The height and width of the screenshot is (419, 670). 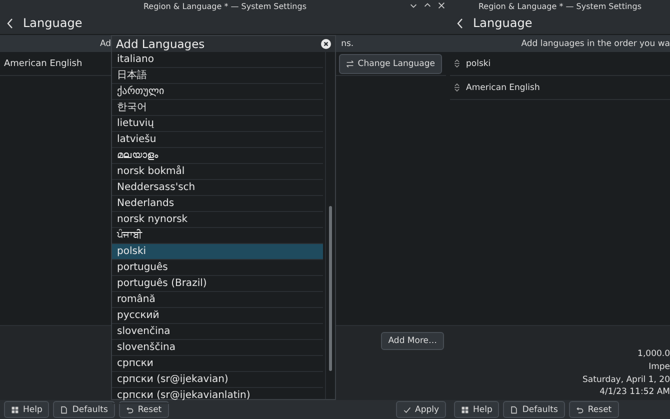 I want to click on change-language-button: Change Language, so click(x=390, y=64).